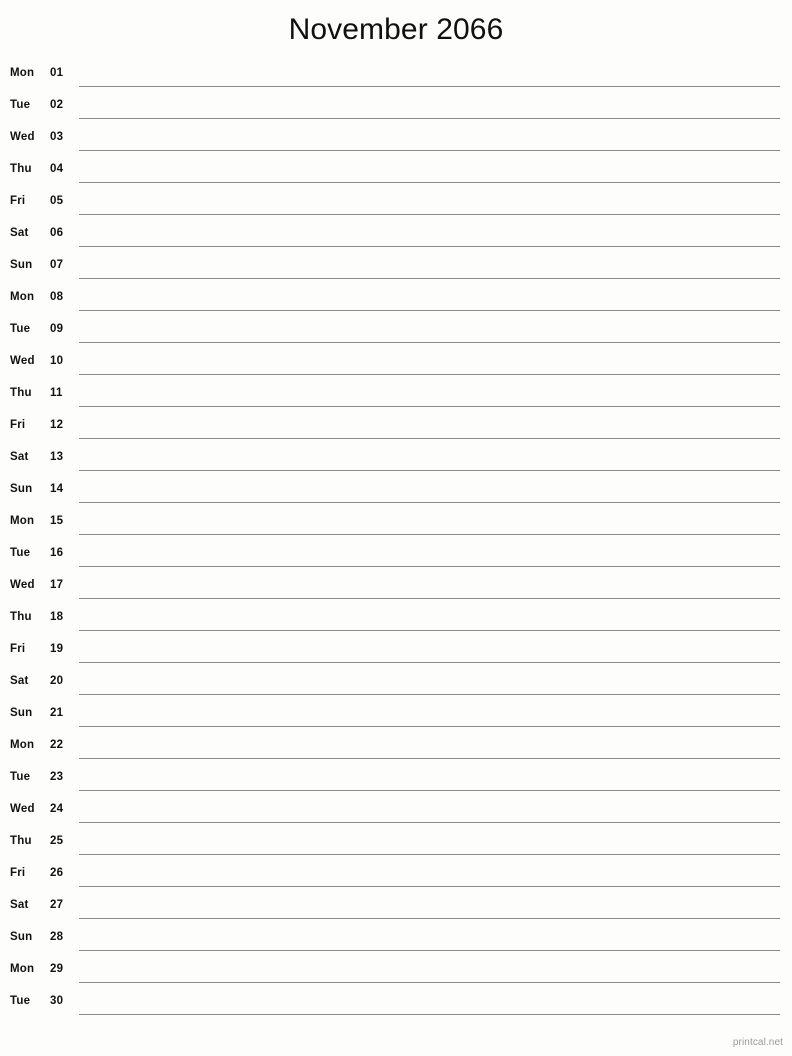 The height and width of the screenshot is (1056, 792). What do you see at coordinates (57, 457) in the screenshot?
I see `day-number-label: 13` at bounding box center [57, 457].